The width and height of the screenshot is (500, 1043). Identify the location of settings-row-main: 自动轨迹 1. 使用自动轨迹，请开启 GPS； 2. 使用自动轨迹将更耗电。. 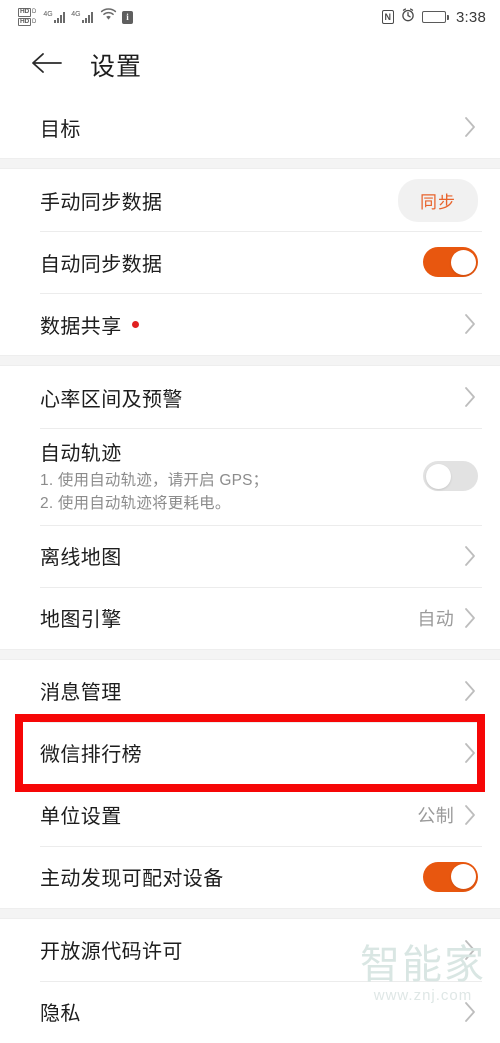
(231, 476).